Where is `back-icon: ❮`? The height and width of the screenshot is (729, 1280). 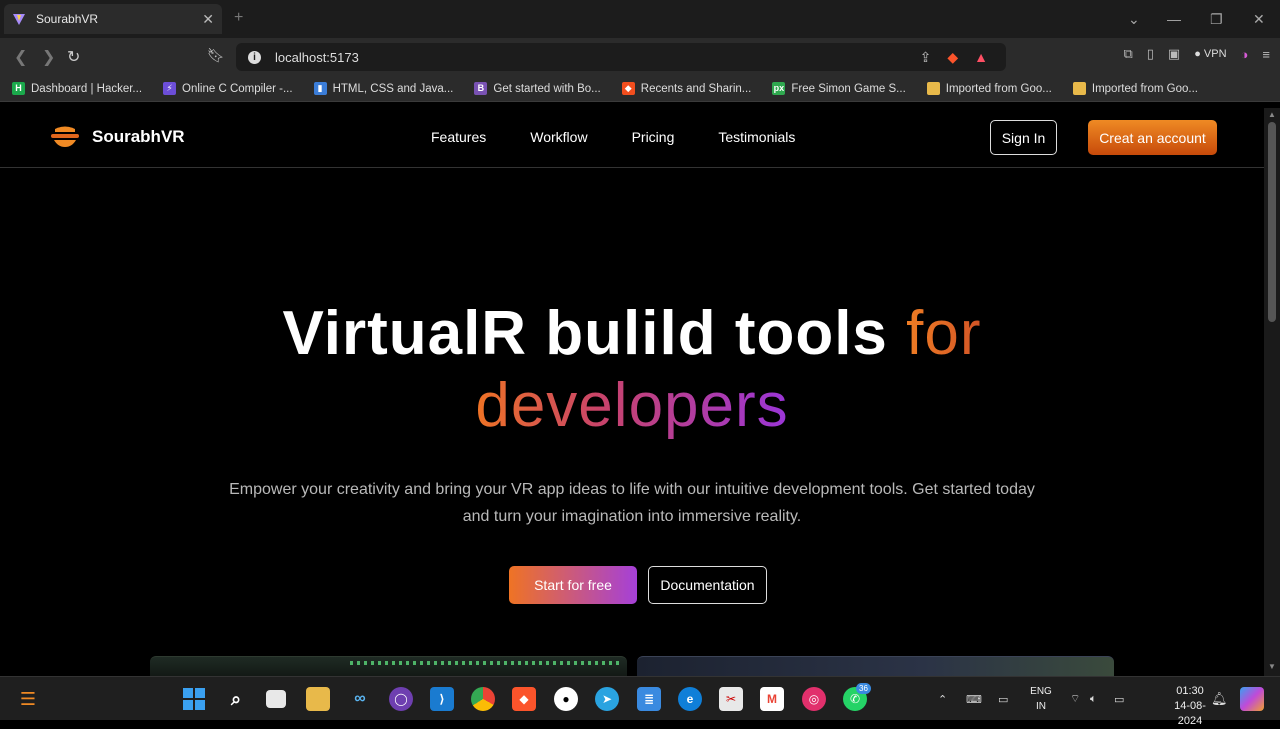
back-icon: ❮ is located at coordinates (20, 57).